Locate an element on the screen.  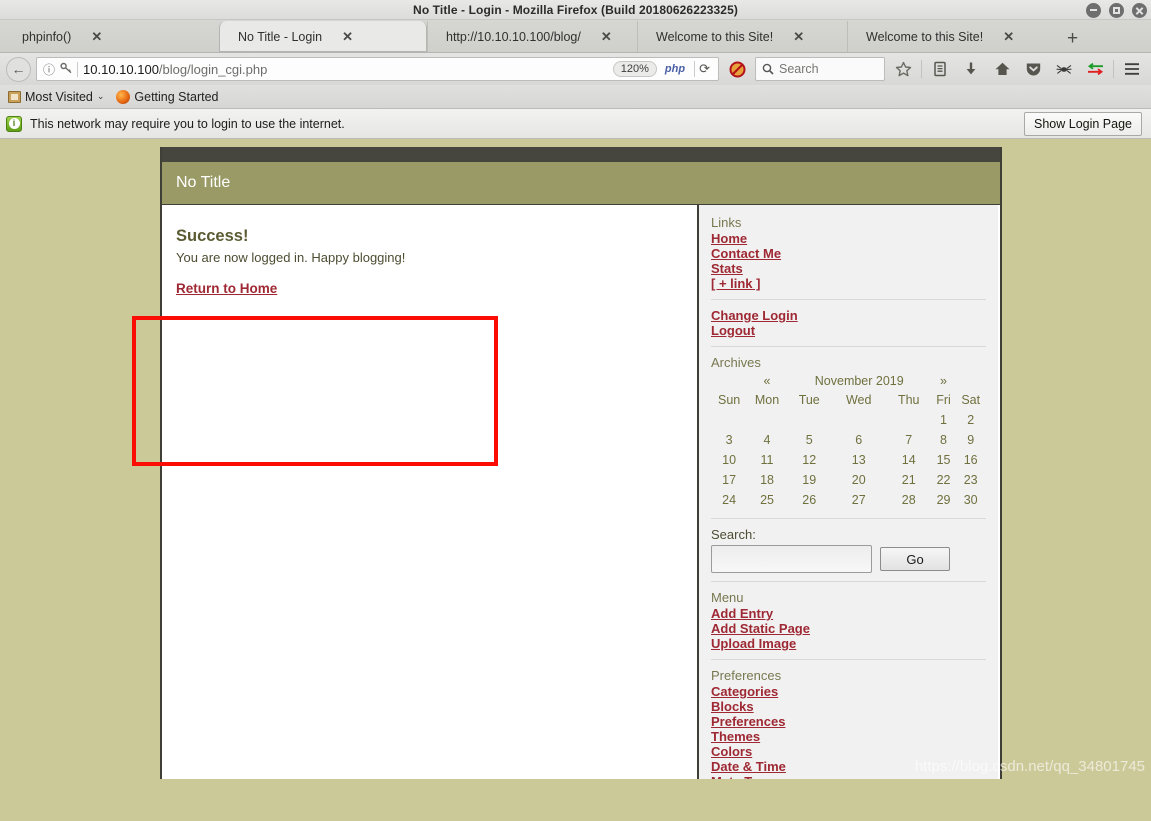
calendar-day: 26 is located at coordinates (809, 500).